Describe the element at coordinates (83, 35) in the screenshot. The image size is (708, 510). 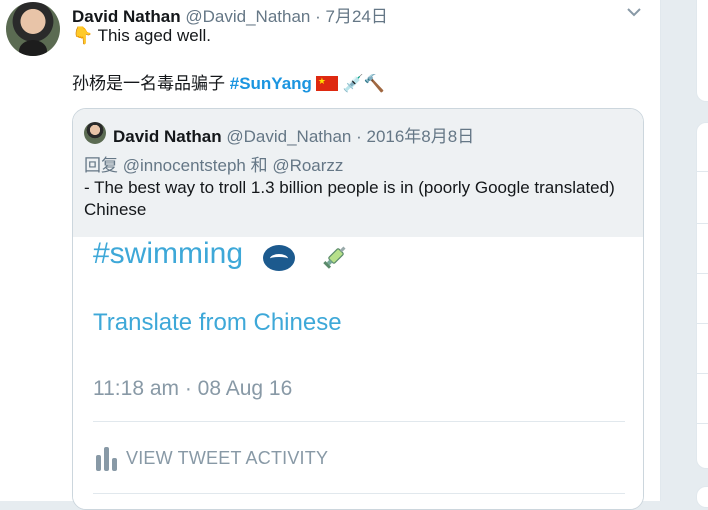
I see `pointing-down-emoji-icon: 👇` at that location.